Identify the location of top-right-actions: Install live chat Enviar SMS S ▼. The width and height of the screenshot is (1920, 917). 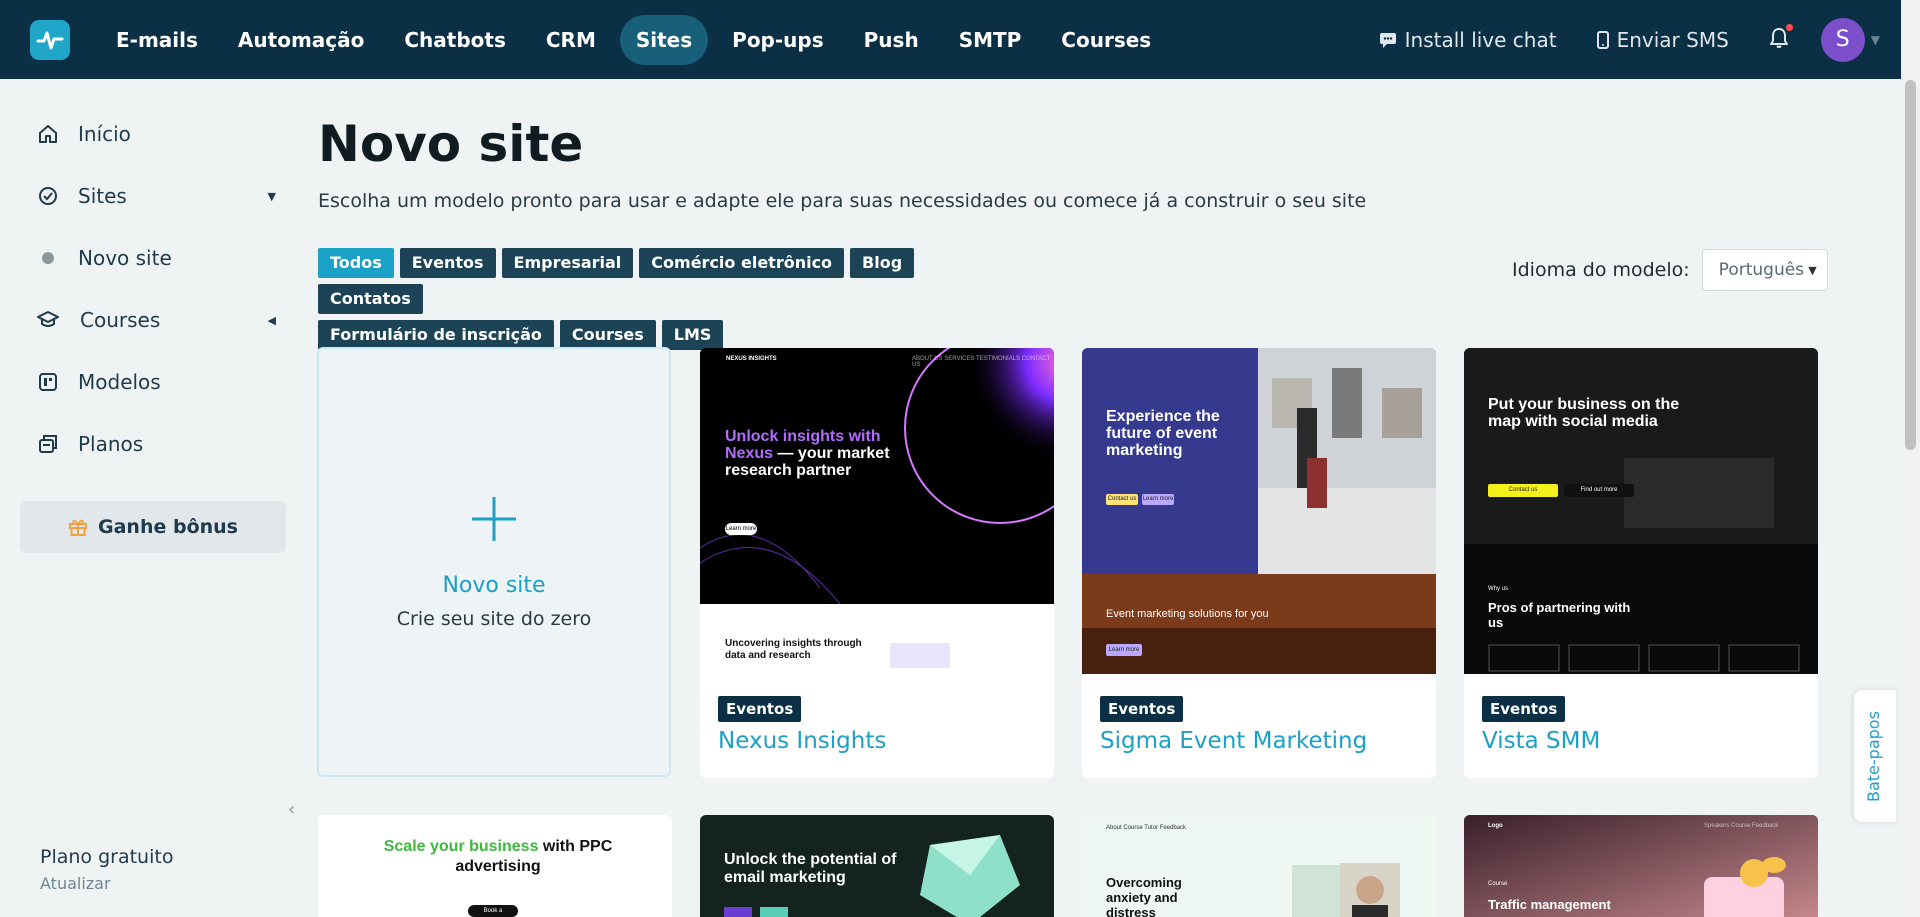
(1629, 39).